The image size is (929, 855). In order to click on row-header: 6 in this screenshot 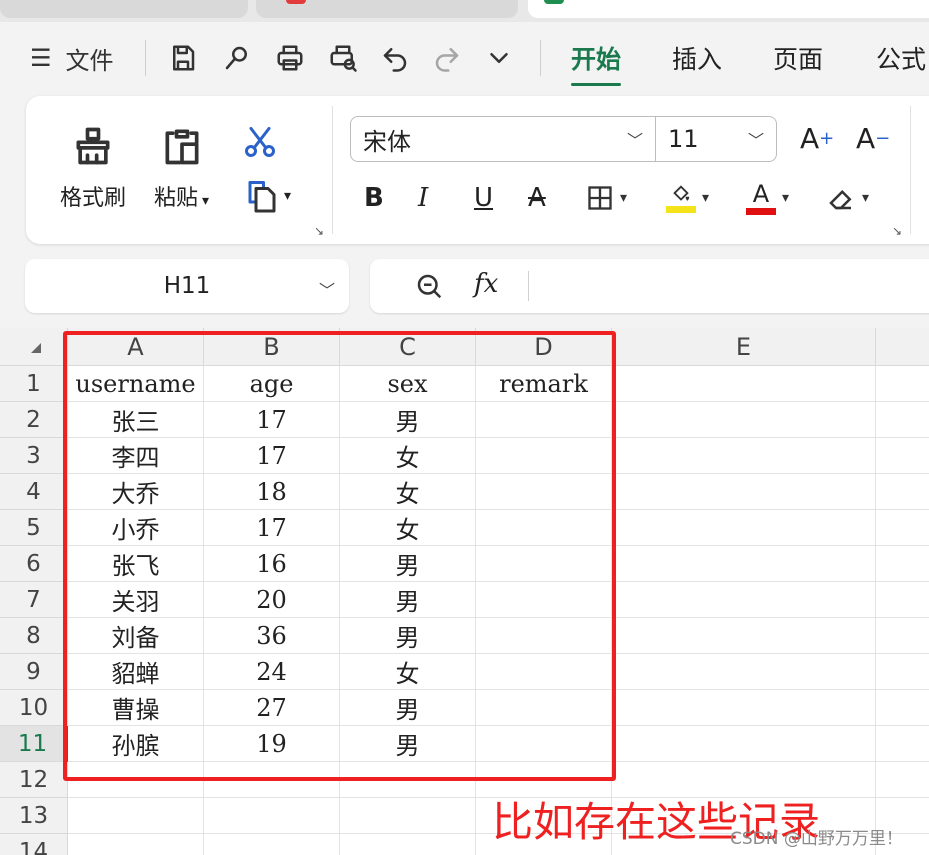, I will do `click(34, 564)`.